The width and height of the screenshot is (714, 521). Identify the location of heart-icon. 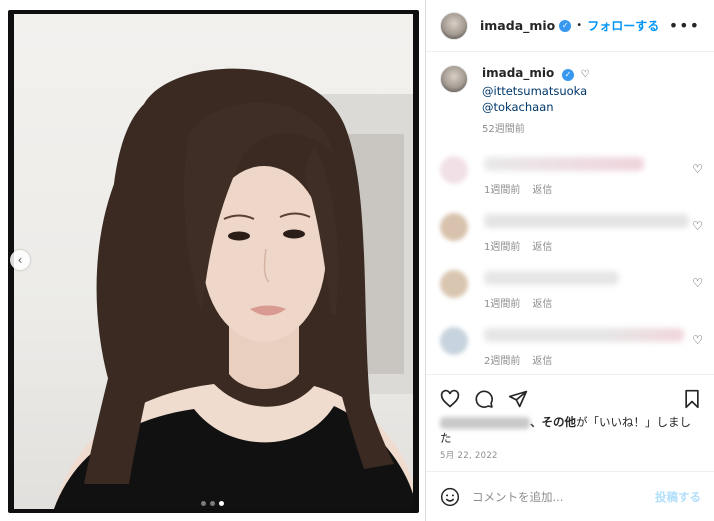
(450, 399).